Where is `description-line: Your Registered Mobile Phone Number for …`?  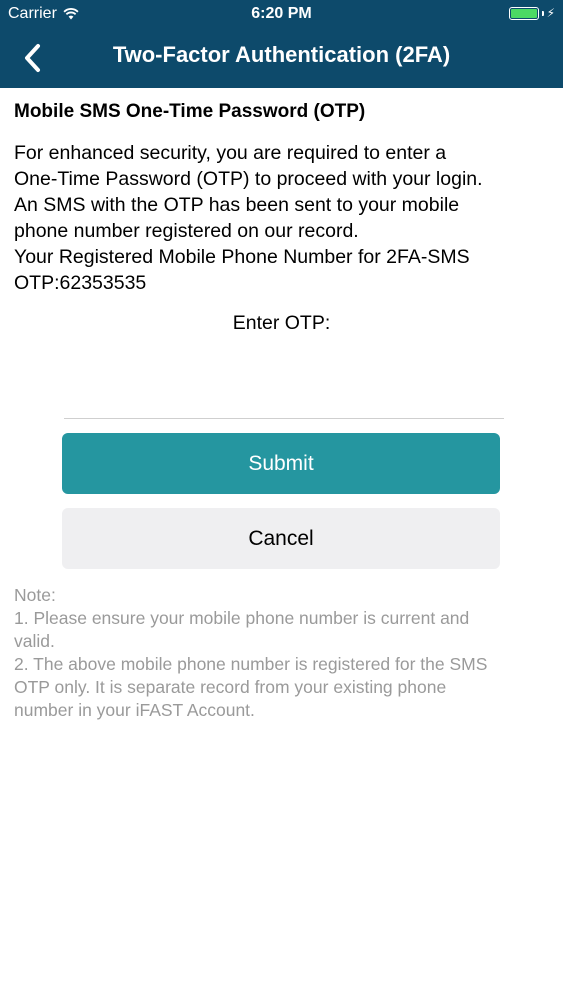 description-line: Your Registered Mobile Phone Number for … is located at coordinates (242, 257).